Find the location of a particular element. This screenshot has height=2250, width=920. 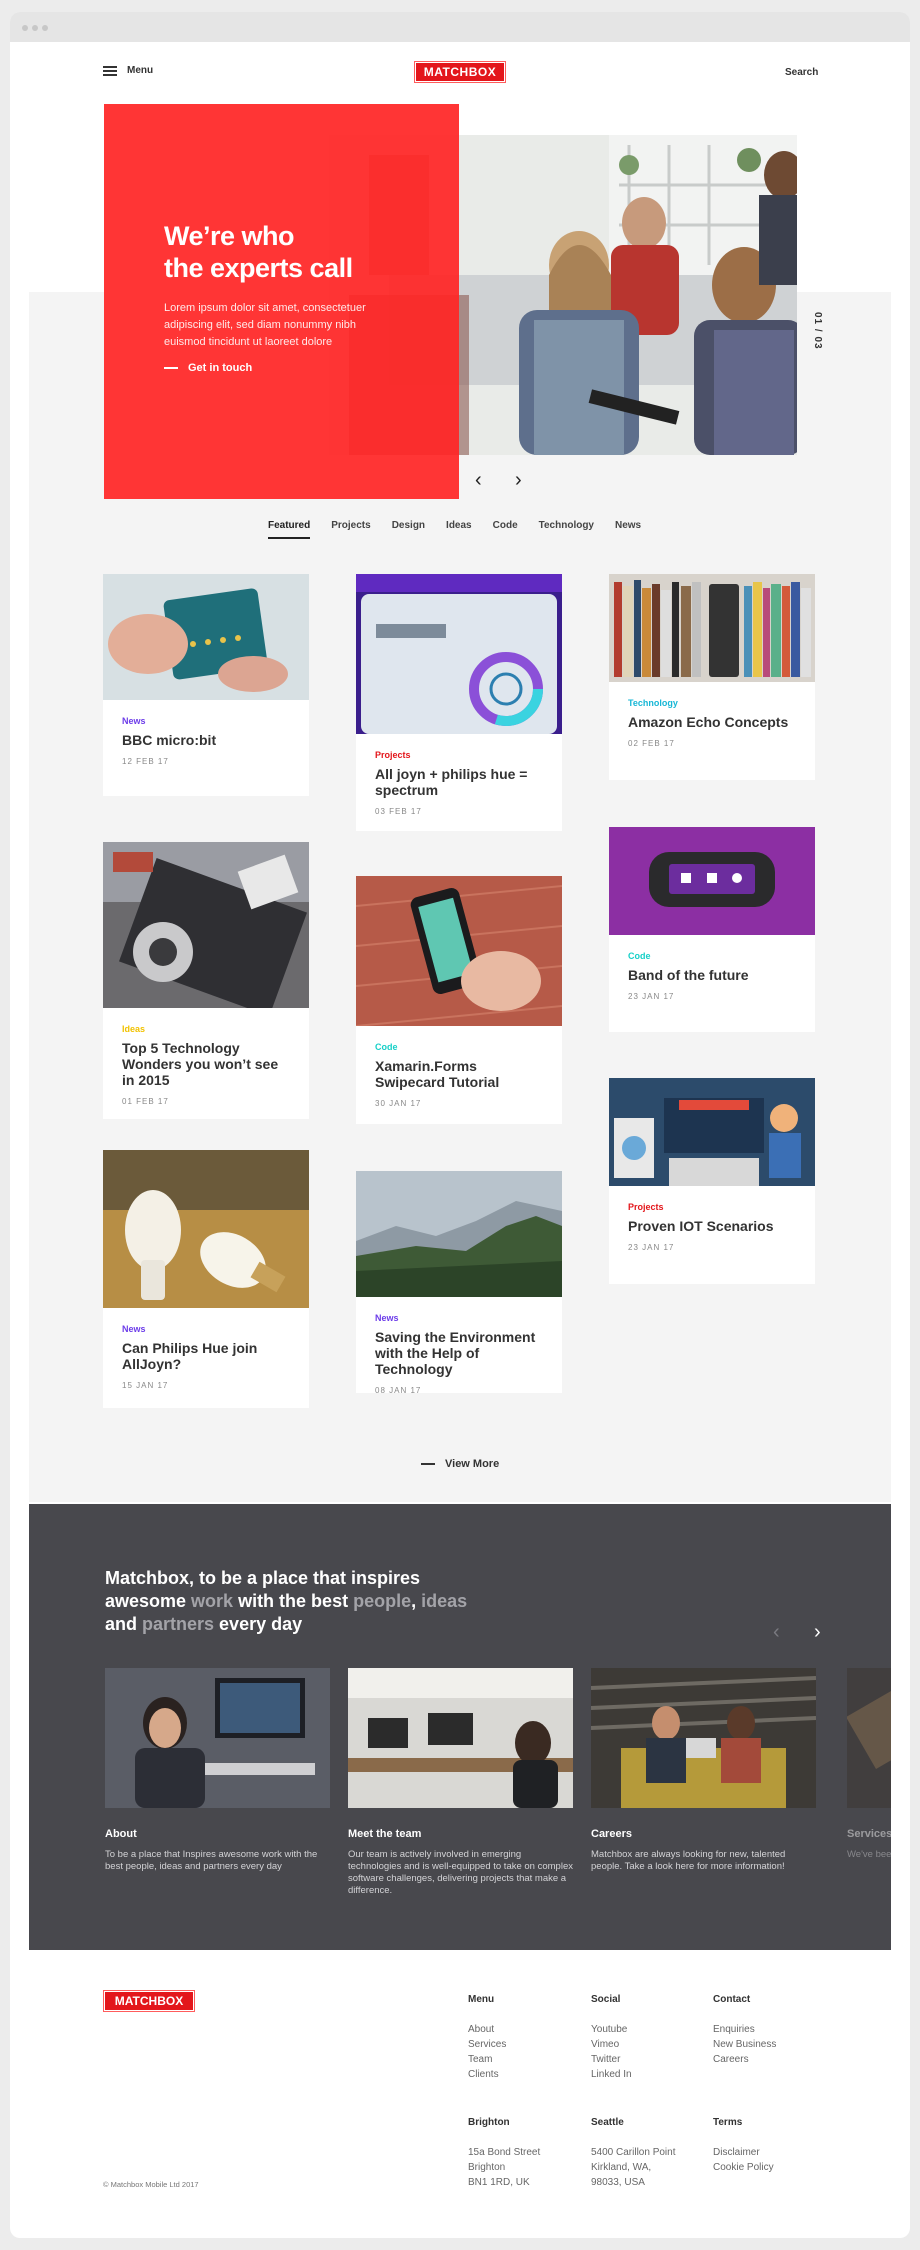

view-more-button: View More is located at coordinates (460, 1464).